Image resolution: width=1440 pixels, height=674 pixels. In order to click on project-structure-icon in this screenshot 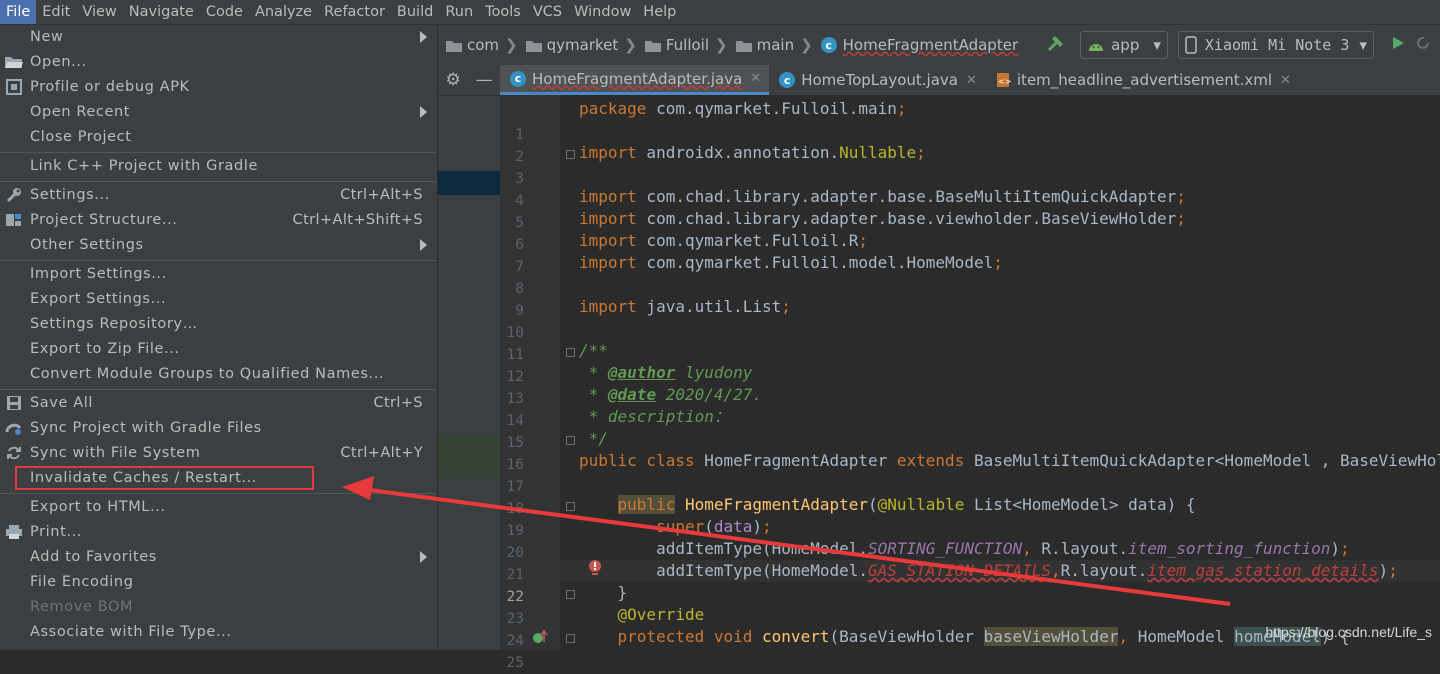, I will do `click(14, 220)`.